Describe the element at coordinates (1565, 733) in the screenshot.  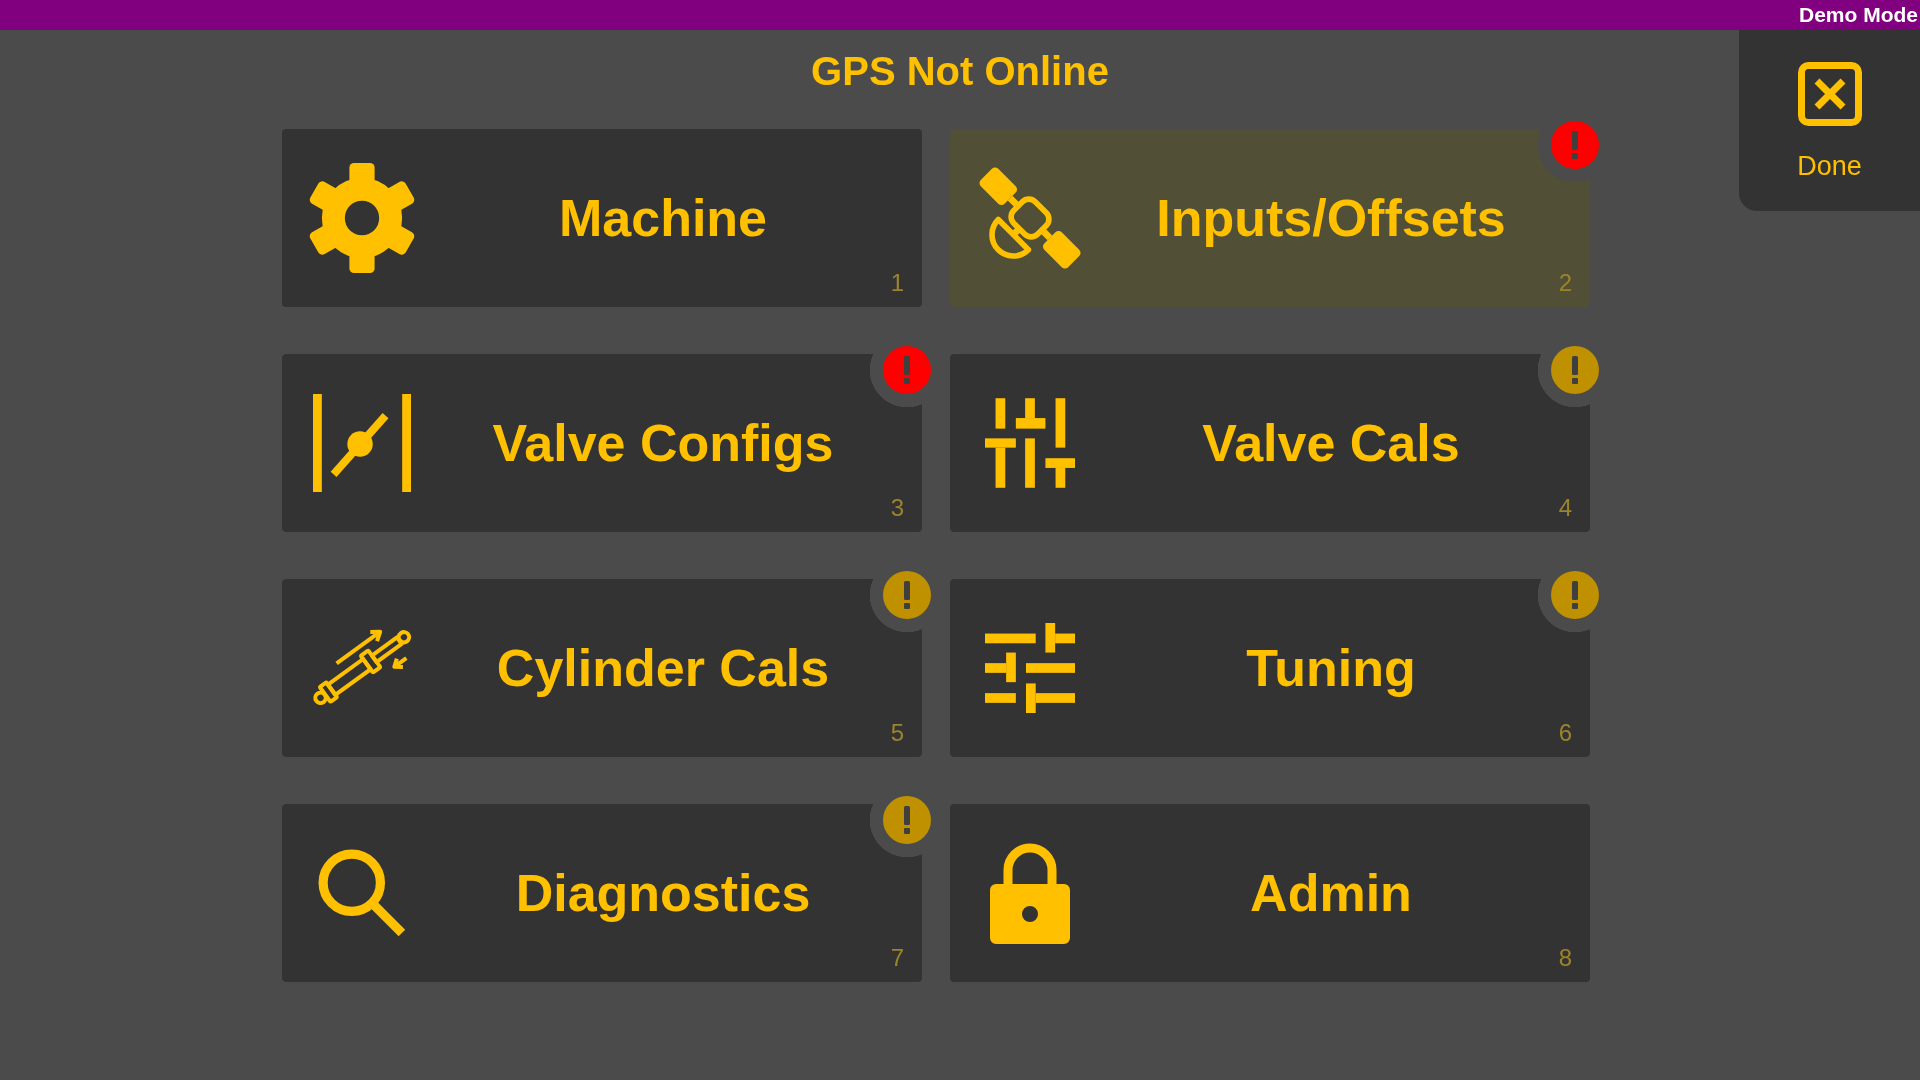
I see `tile-number: 6` at that location.